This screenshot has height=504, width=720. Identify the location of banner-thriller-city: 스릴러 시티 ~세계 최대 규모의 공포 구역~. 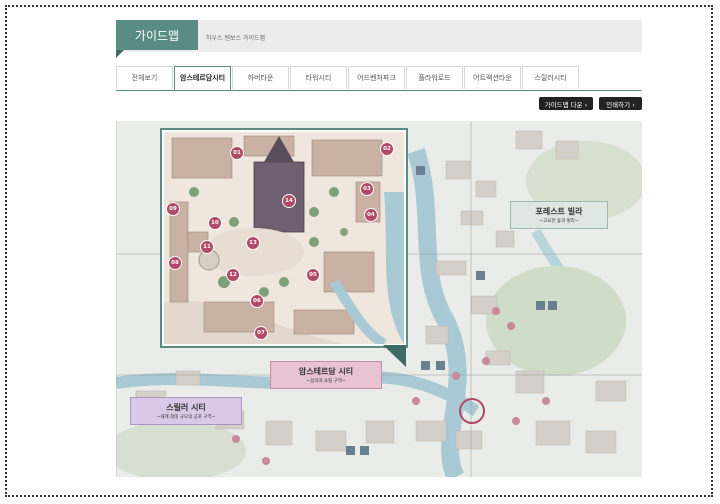
(186, 411).